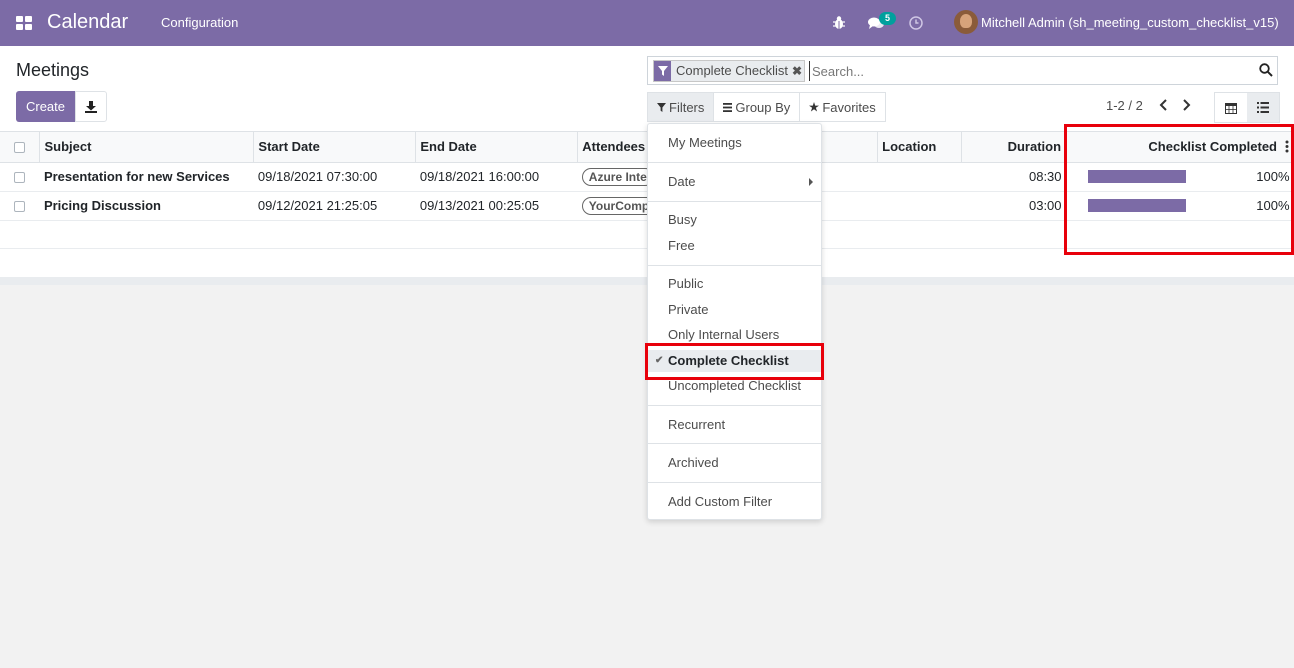  What do you see at coordinates (24, 23) in the screenshot?
I see `apps-menu-icon` at bounding box center [24, 23].